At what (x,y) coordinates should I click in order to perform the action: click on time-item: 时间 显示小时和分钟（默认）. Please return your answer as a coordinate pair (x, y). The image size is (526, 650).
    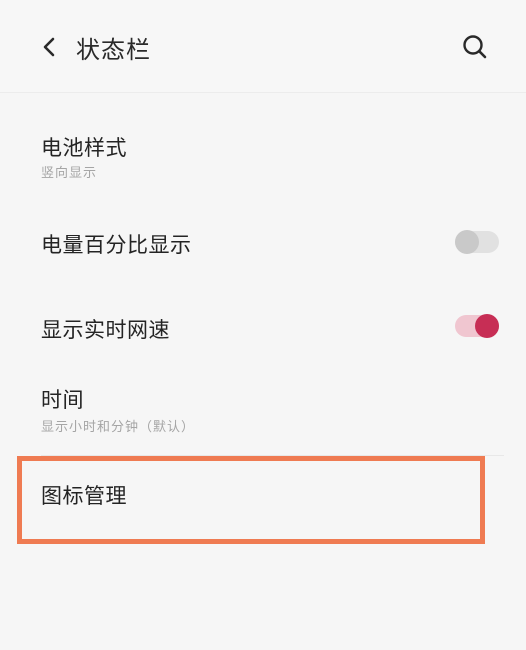
    Looking at the image, I should click on (263, 413).